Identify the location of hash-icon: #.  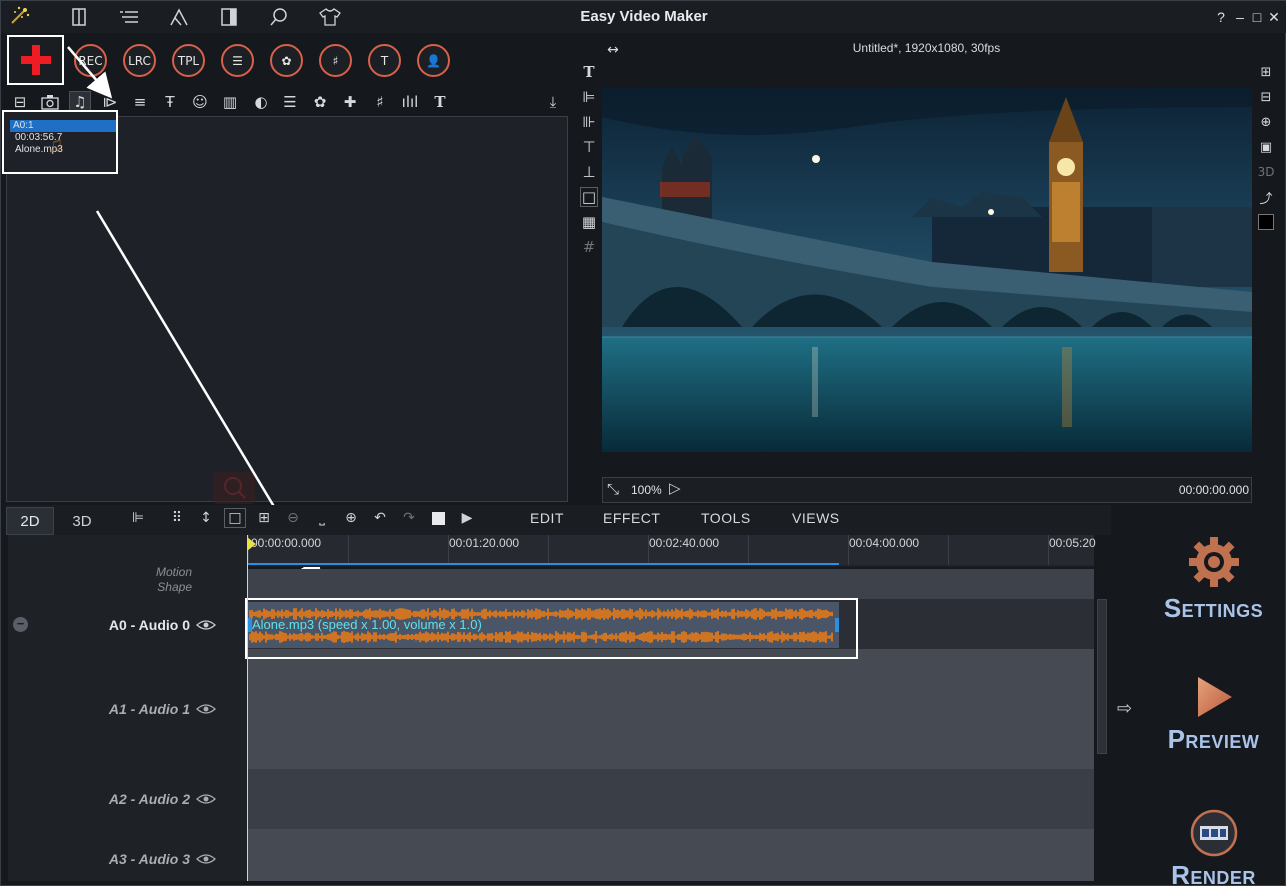
(589, 247).